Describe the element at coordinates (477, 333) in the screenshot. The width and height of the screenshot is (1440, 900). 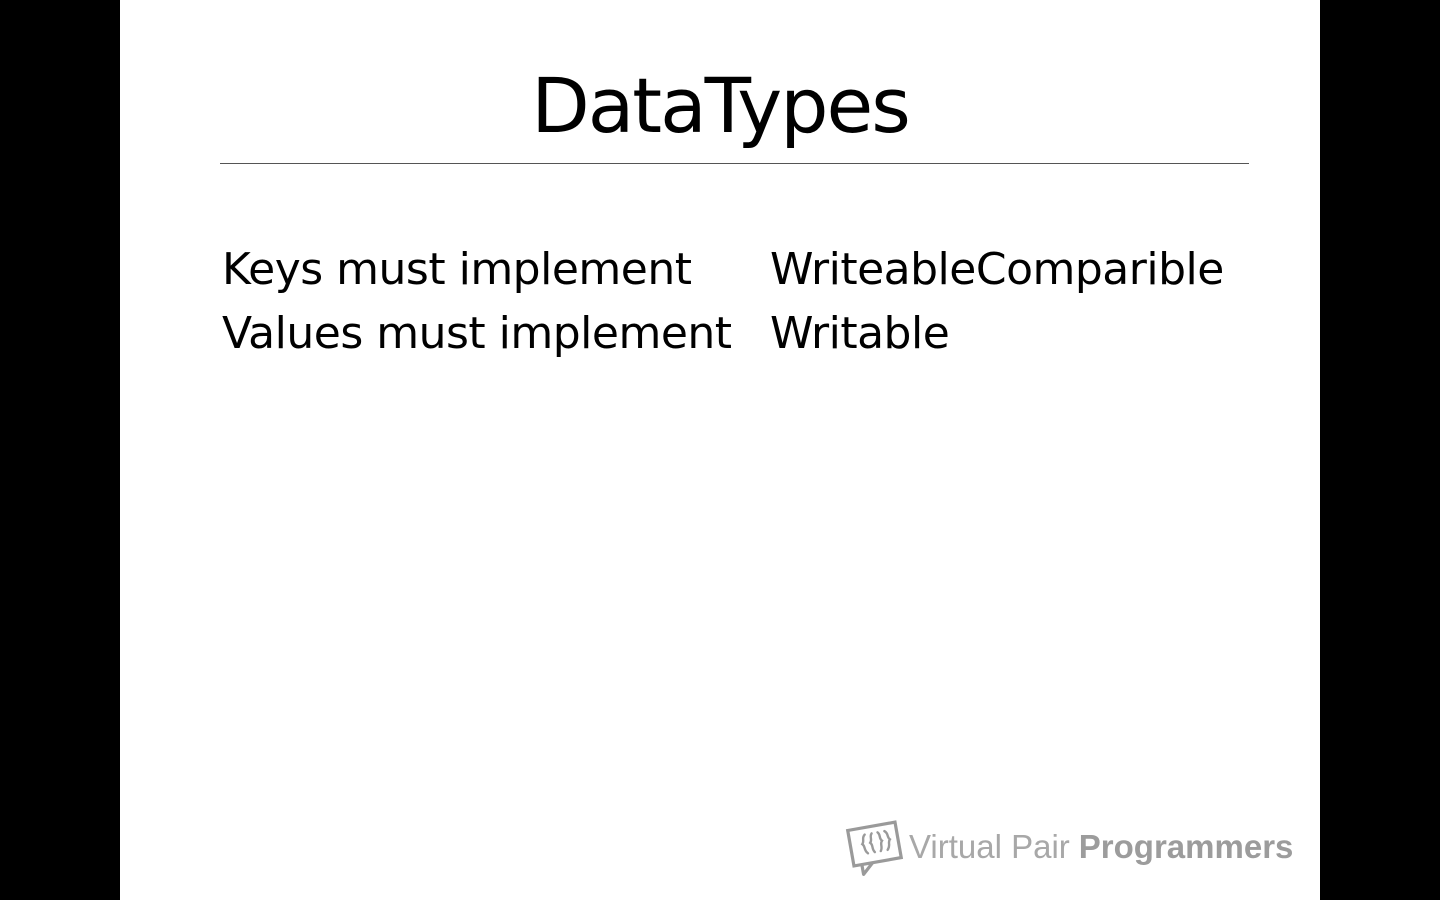
I see `requirement-label: Values must implement` at that location.